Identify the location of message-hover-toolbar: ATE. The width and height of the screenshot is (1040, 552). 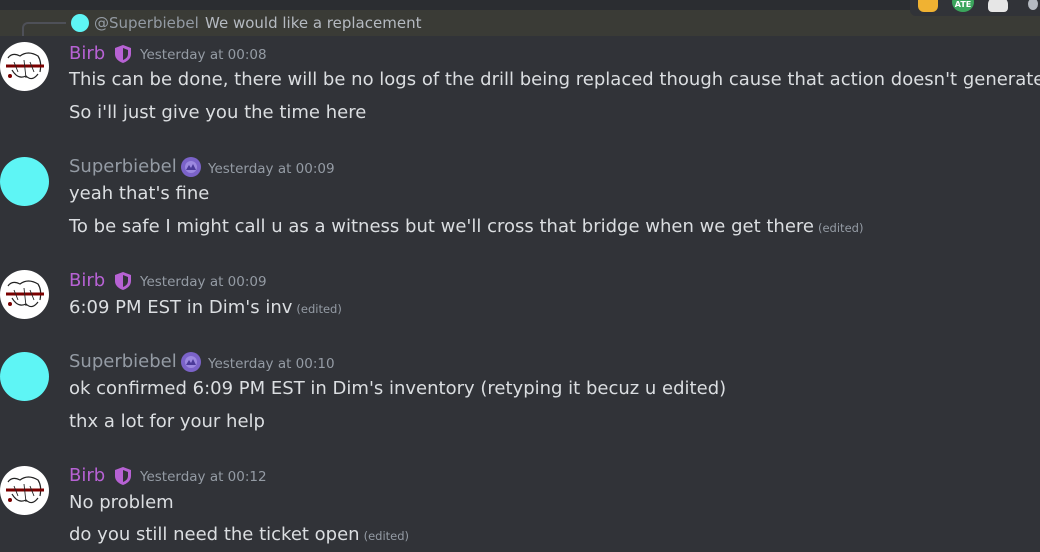
(975, 8).